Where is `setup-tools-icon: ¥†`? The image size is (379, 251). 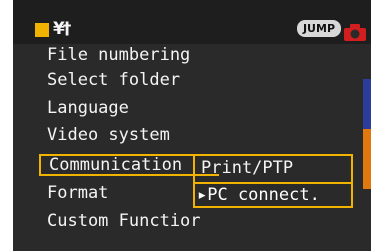 setup-tools-icon: ¥† is located at coordinates (65, 29).